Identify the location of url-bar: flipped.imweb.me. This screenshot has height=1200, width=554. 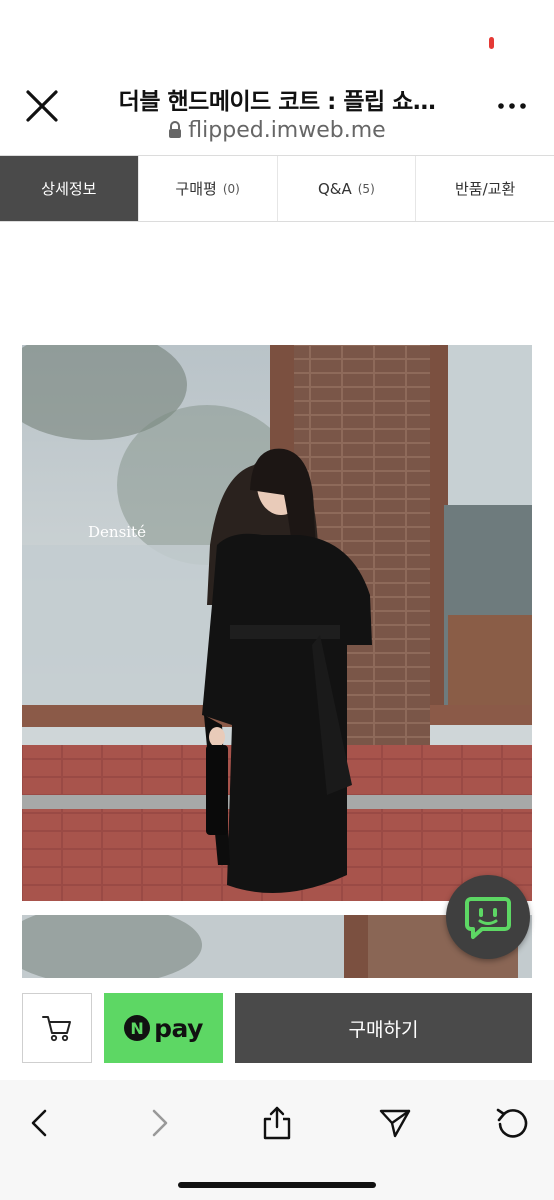
(277, 131).